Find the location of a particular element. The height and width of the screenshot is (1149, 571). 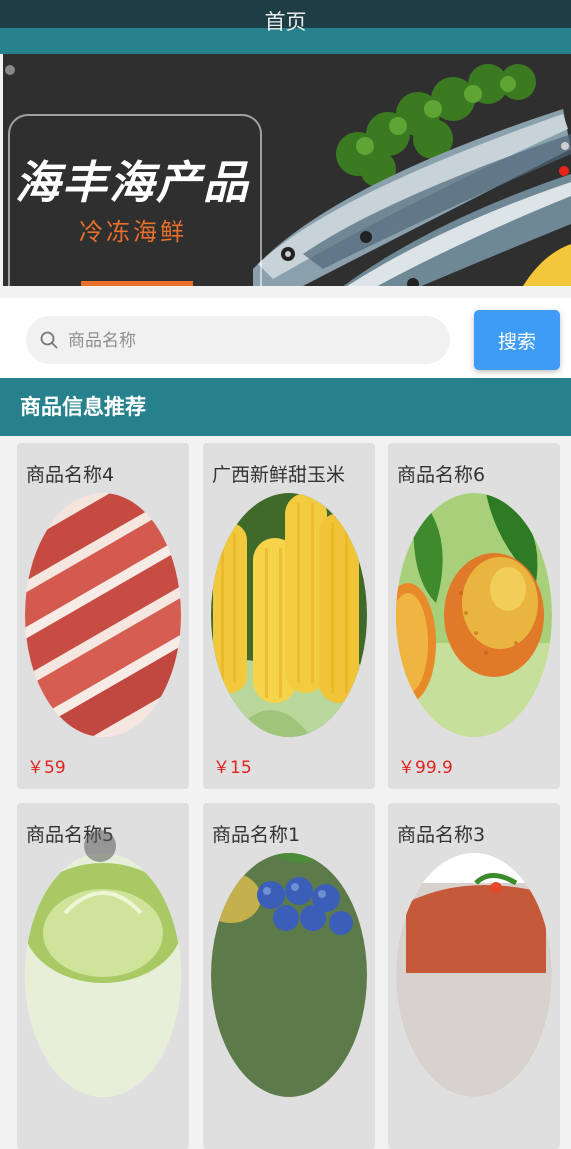

product-card: 广西新鲜甜玉米 ￥15 is located at coordinates (289, 616).